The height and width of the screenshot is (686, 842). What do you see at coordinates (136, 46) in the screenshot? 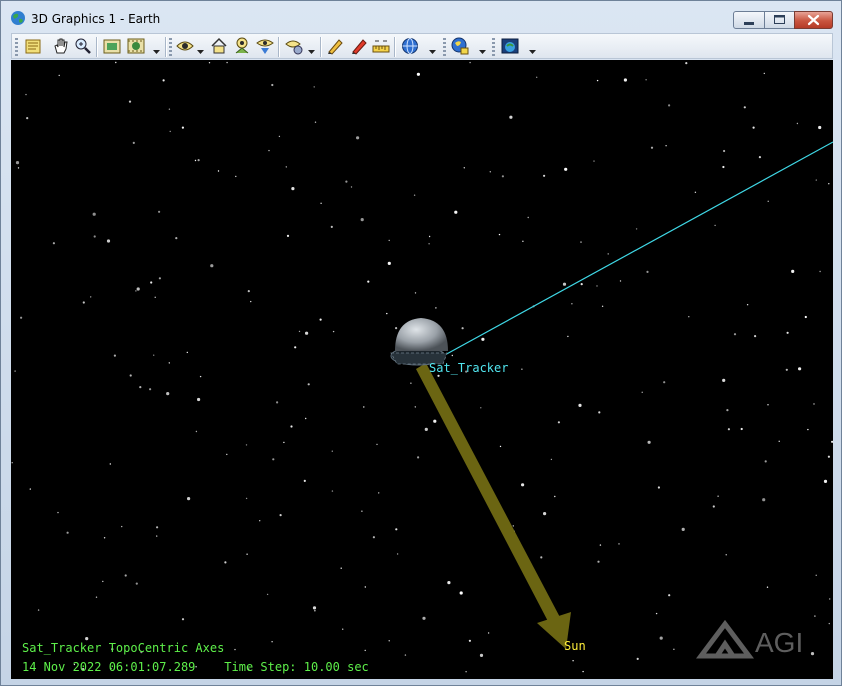
I see `record-movie-icon` at bounding box center [136, 46].